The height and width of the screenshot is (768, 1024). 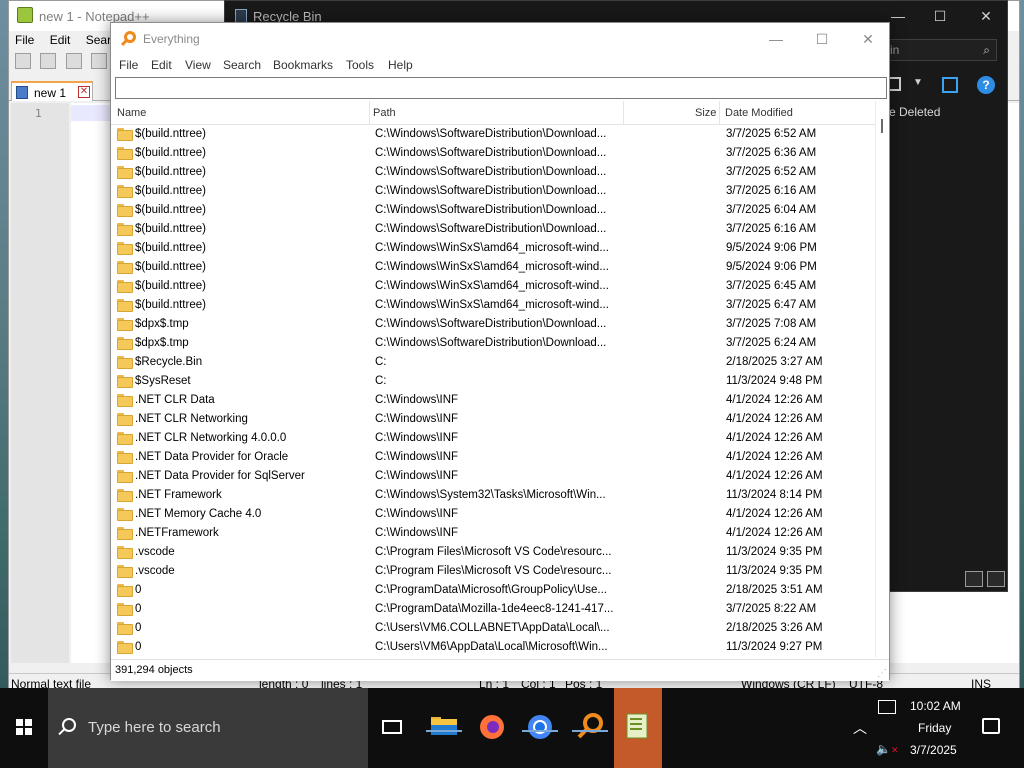 What do you see at coordinates (759, 113) in the screenshot?
I see `column-date-modified: Date Modified` at bounding box center [759, 113].